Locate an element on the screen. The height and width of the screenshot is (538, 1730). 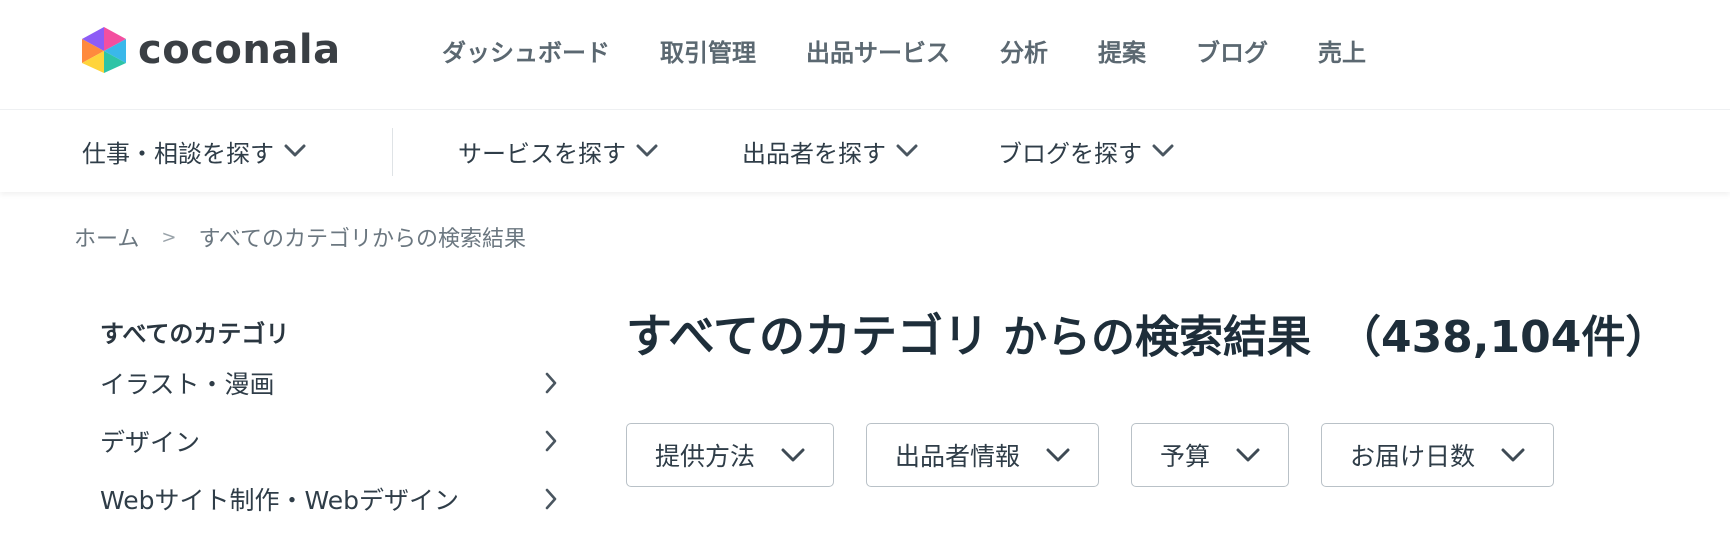
filter-bar: 提供方法 出品者情報 予算 お届け日数 is located at coordinates (1090, 455).